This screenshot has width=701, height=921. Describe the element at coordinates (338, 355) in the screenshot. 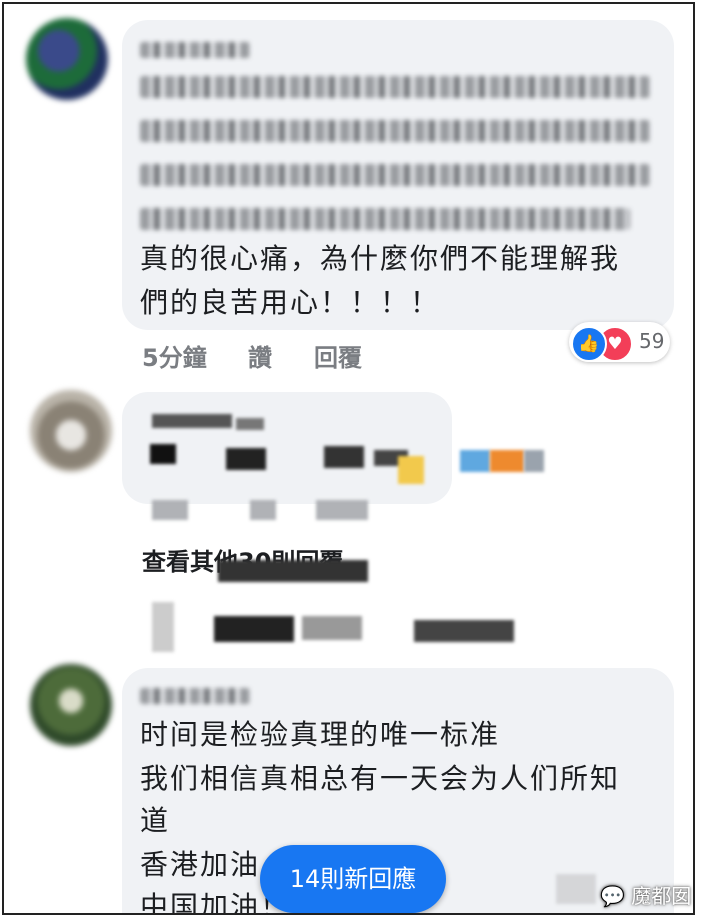

I see `reply-button: 回覆` at that location.